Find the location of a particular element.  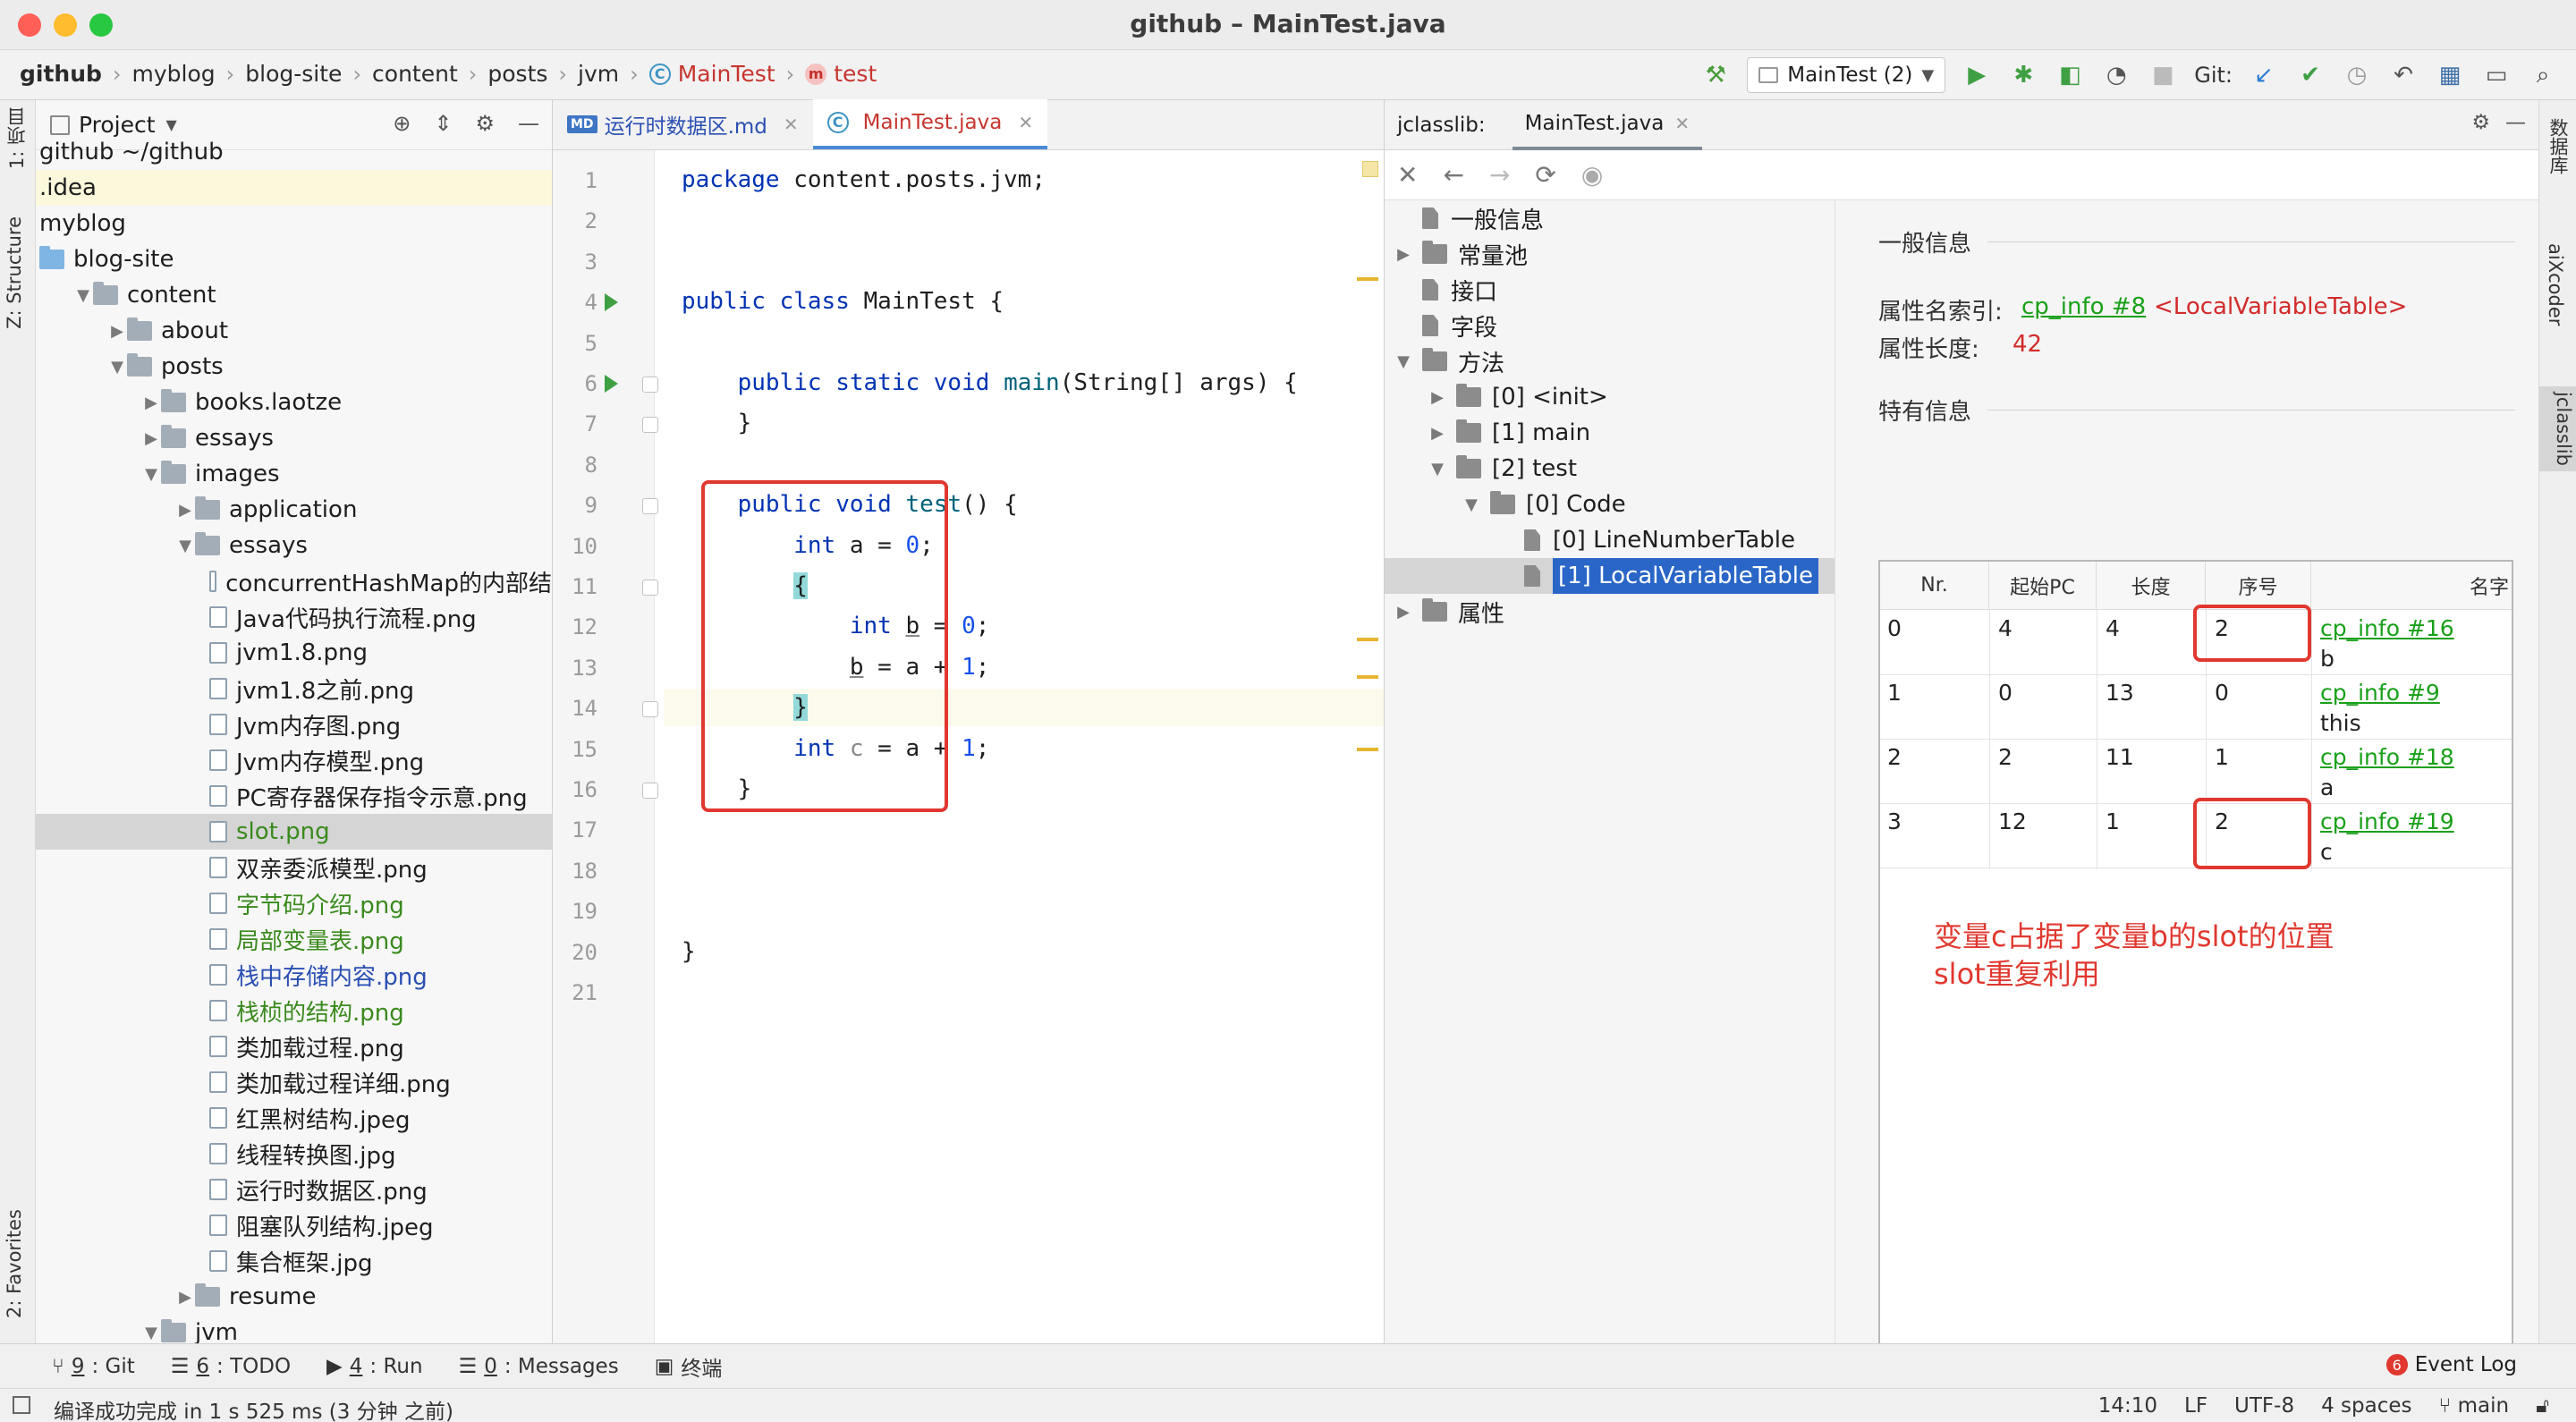

cp-info-link: cp_info #18 is located at coordinates (2387, 757).